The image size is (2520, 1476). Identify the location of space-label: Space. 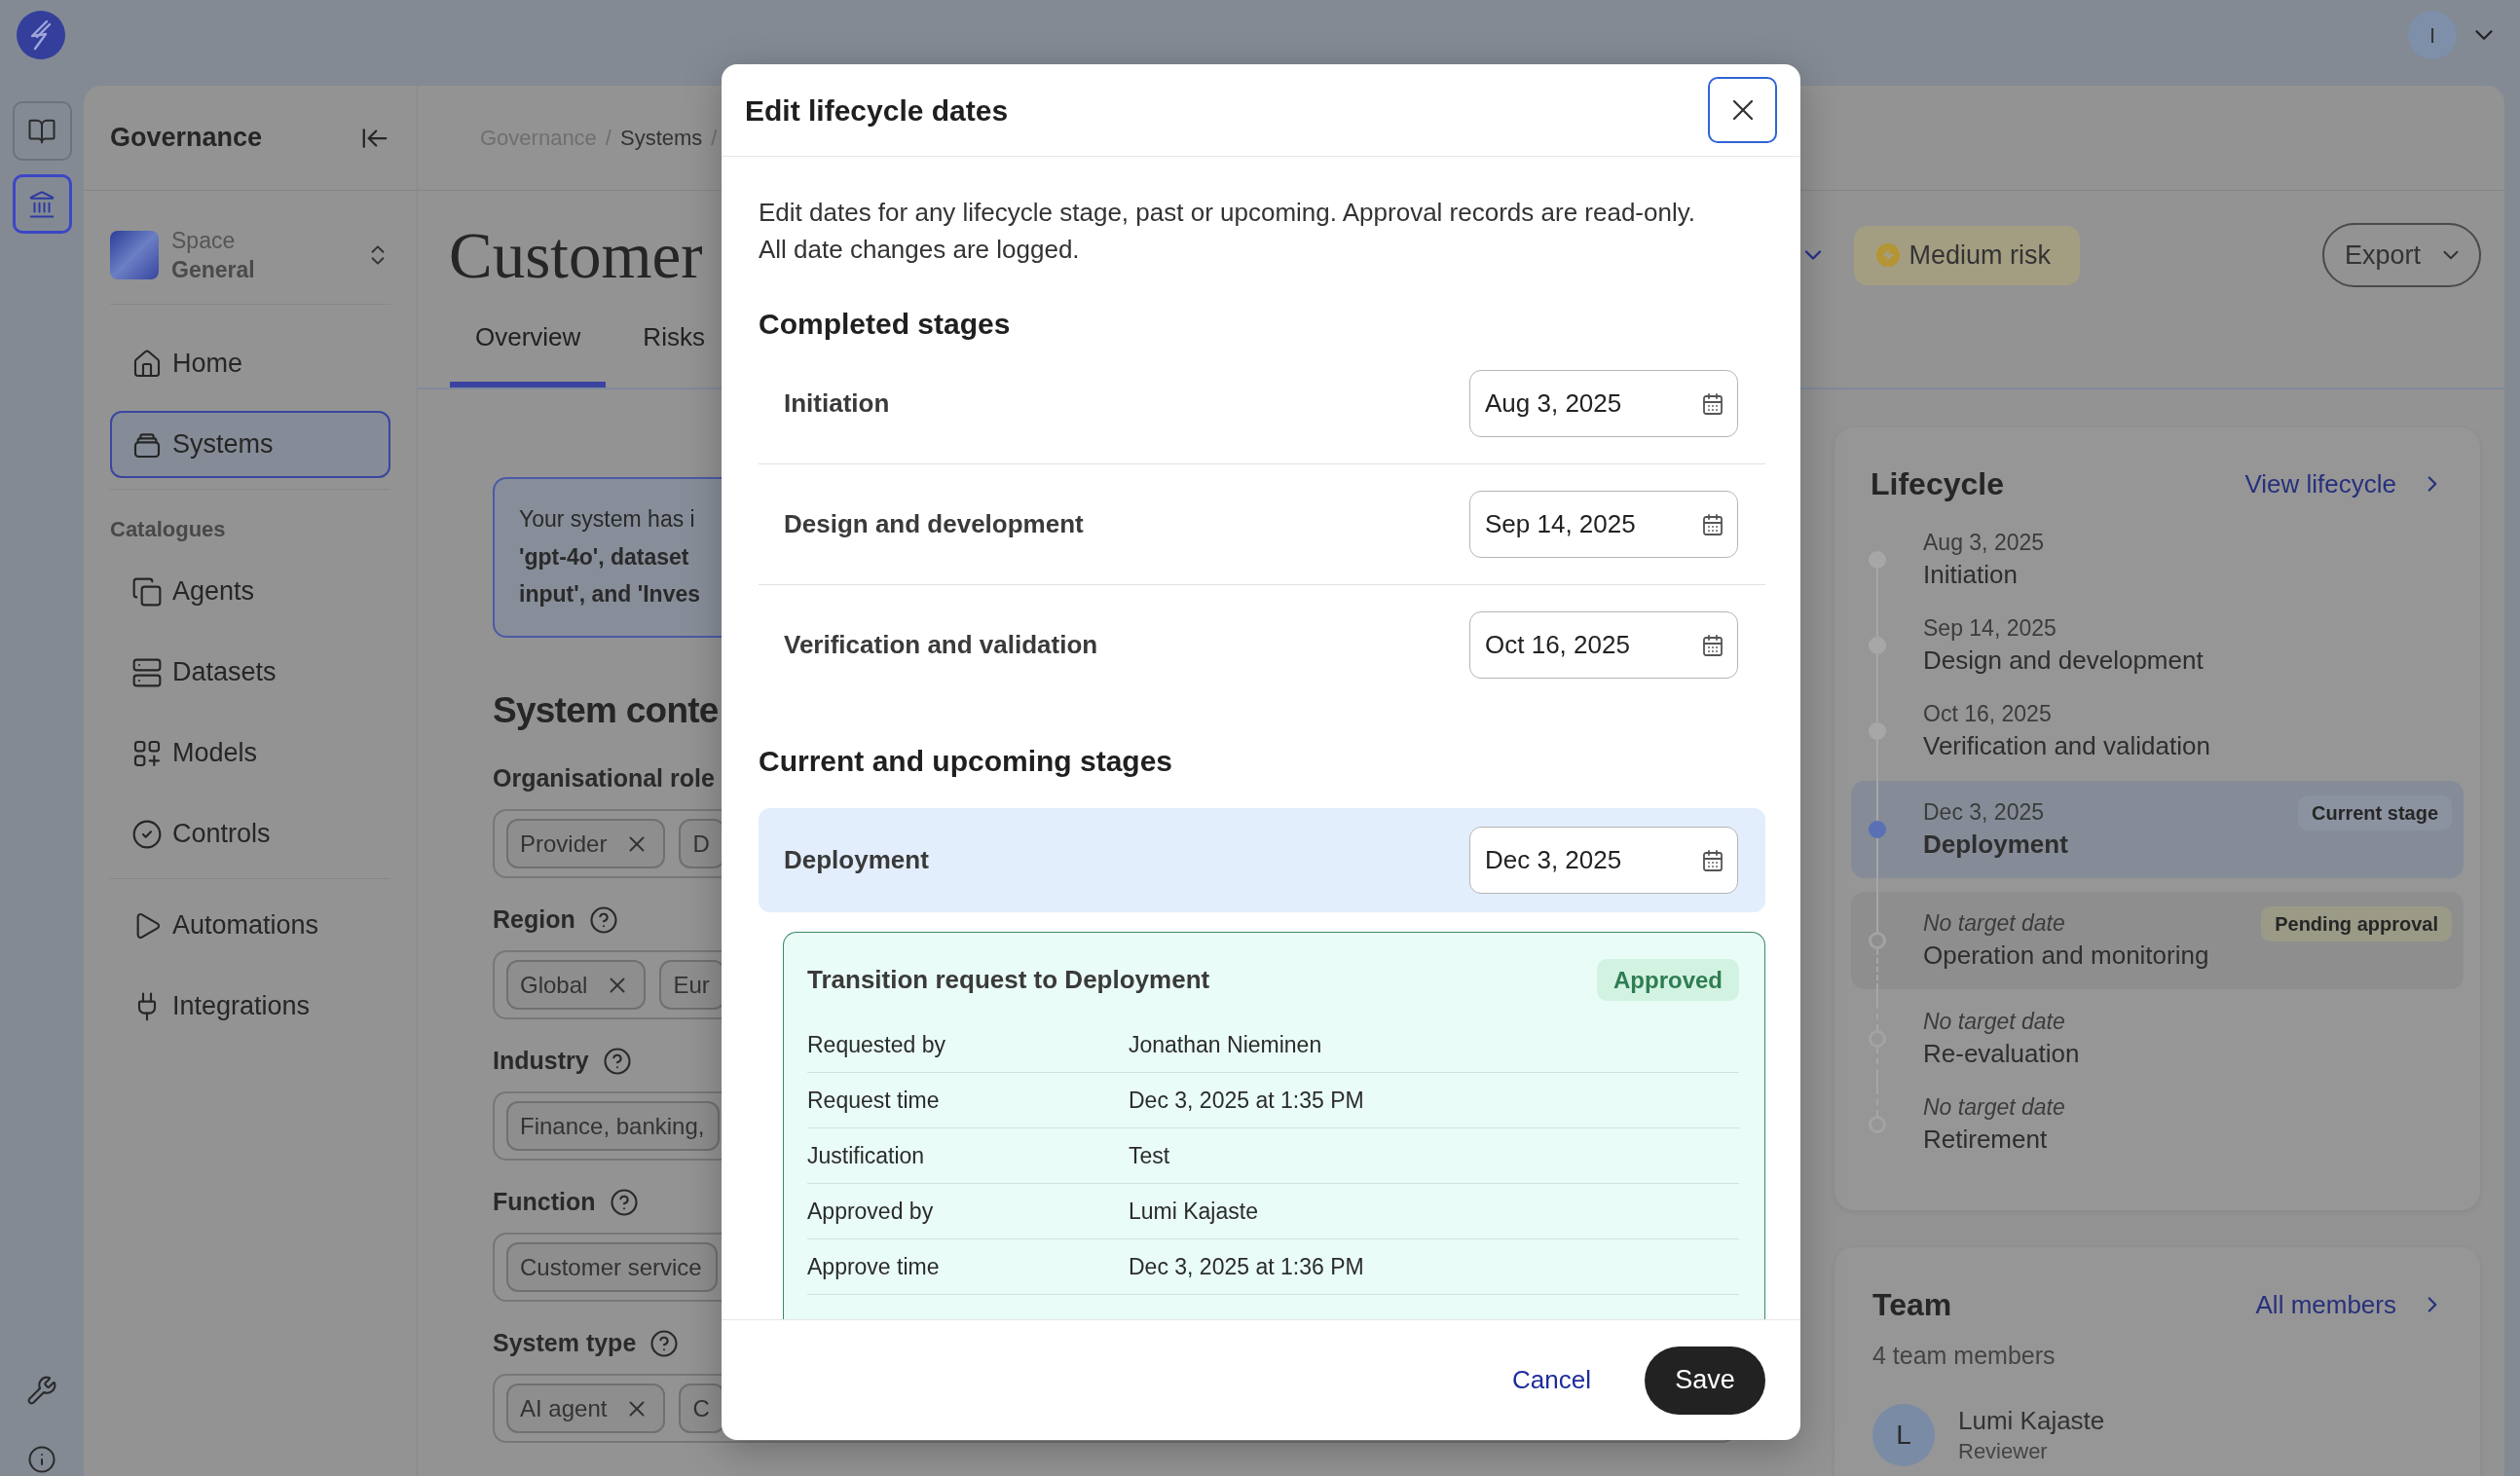
(204, 241).